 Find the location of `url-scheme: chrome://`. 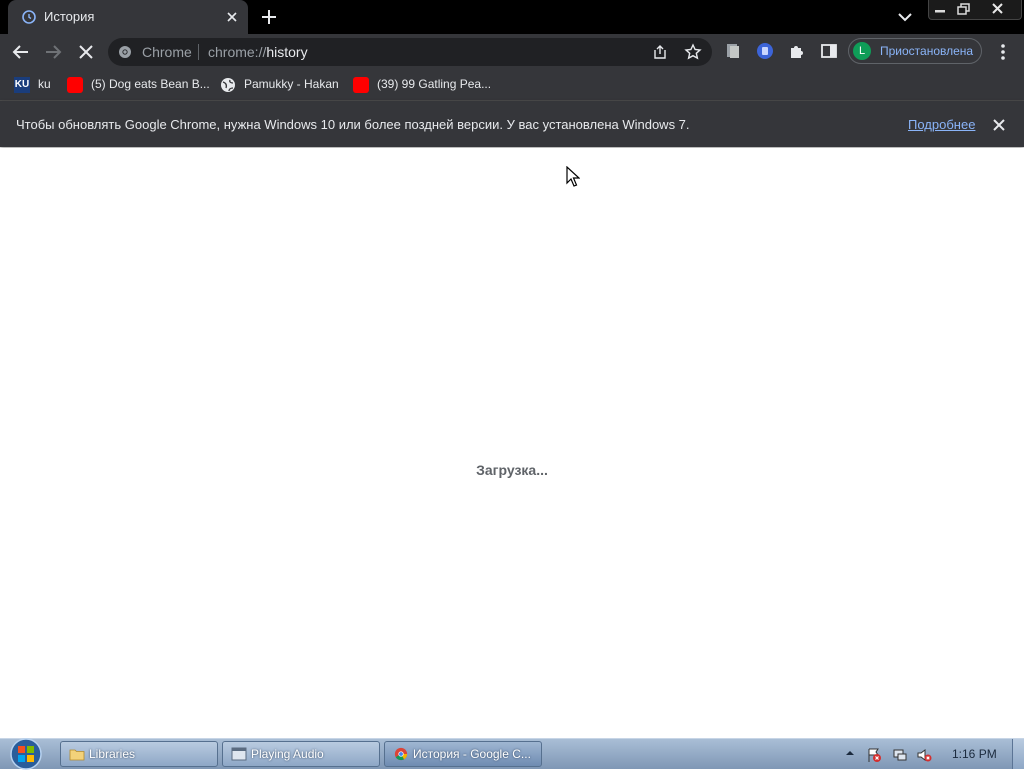

url-scheme: chrome:// is located at coordinates (237, 52).